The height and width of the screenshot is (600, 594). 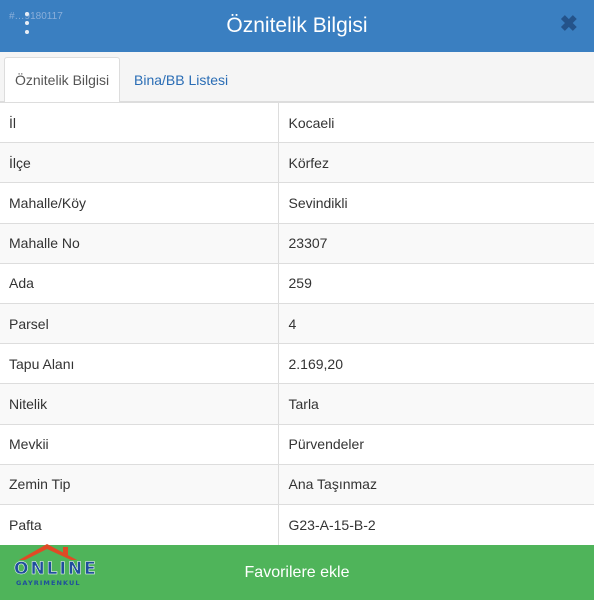 I want to click on tab-building-list: Bina/BB Listesi, so click(x=181, y=80).